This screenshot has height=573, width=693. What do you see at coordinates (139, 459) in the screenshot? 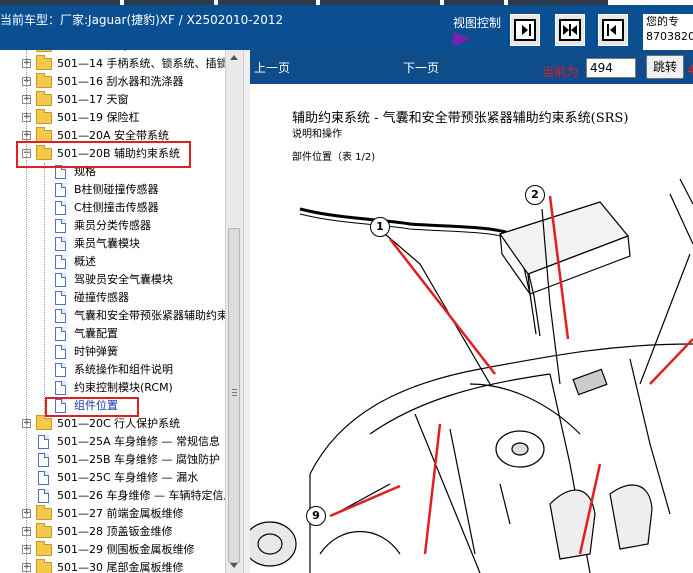
I see `tree-item-label: 501—25B 车身维修 — 腐蚀防护` at bounding box center [139, 459].